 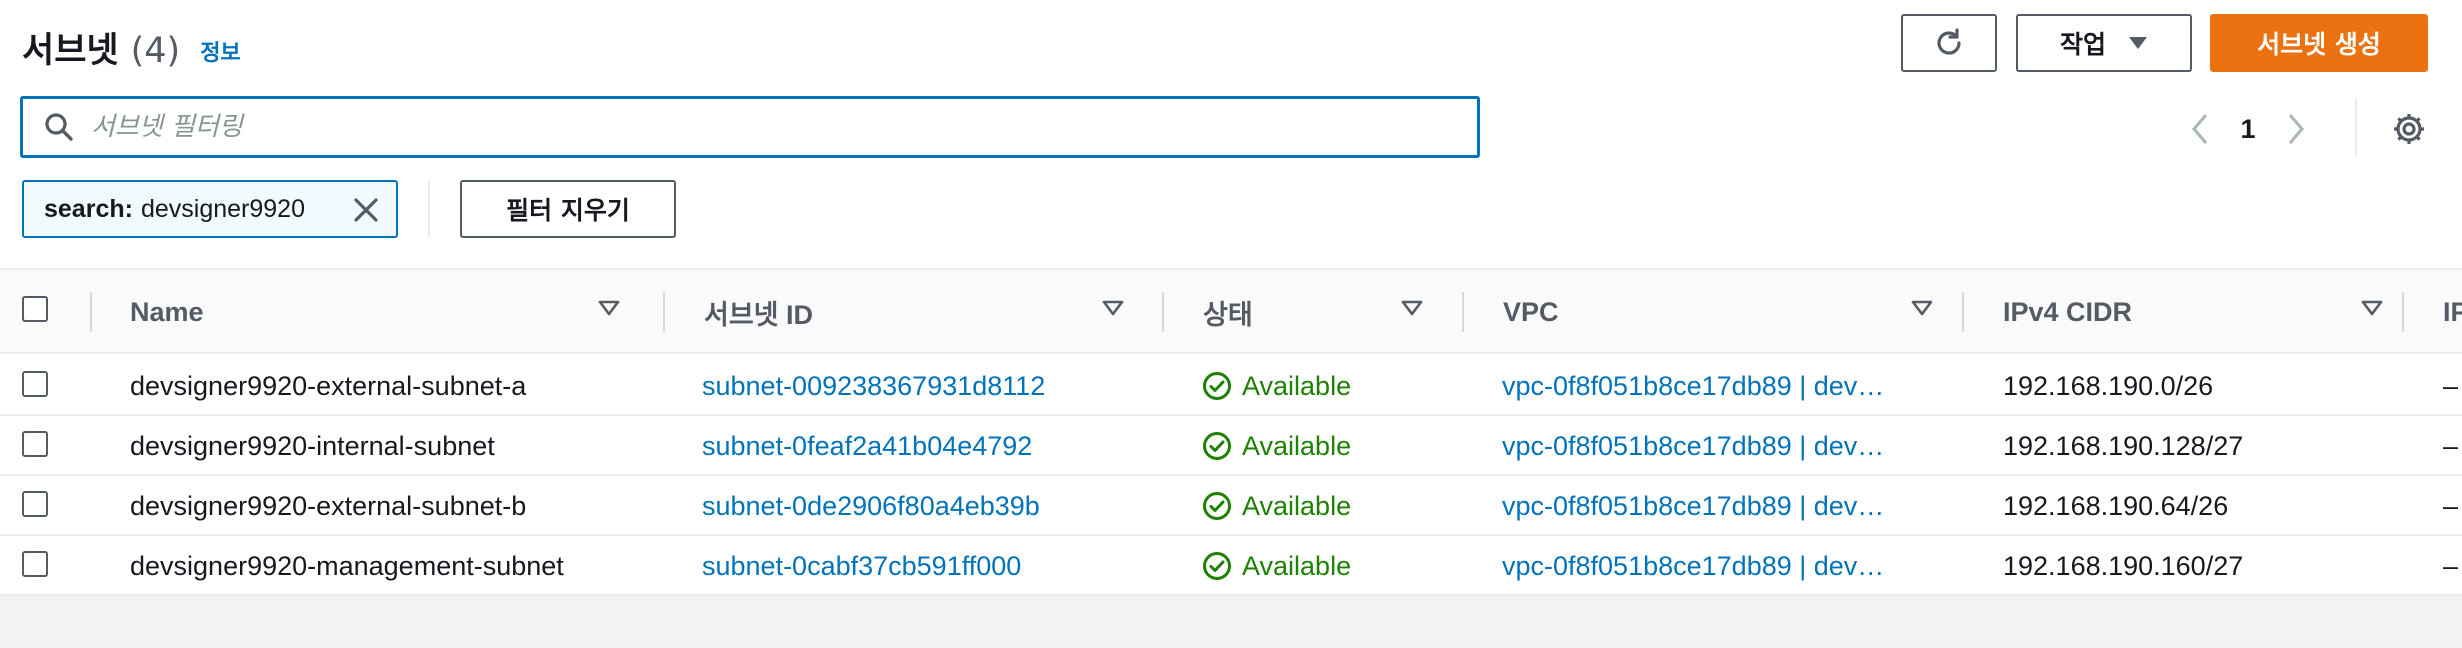 What do you see at coordinates (927, 506) in the screenshot?
I see `subnet-id-link: subnet-0de2906f80a4eb39b` at bounding box center [927, 506].